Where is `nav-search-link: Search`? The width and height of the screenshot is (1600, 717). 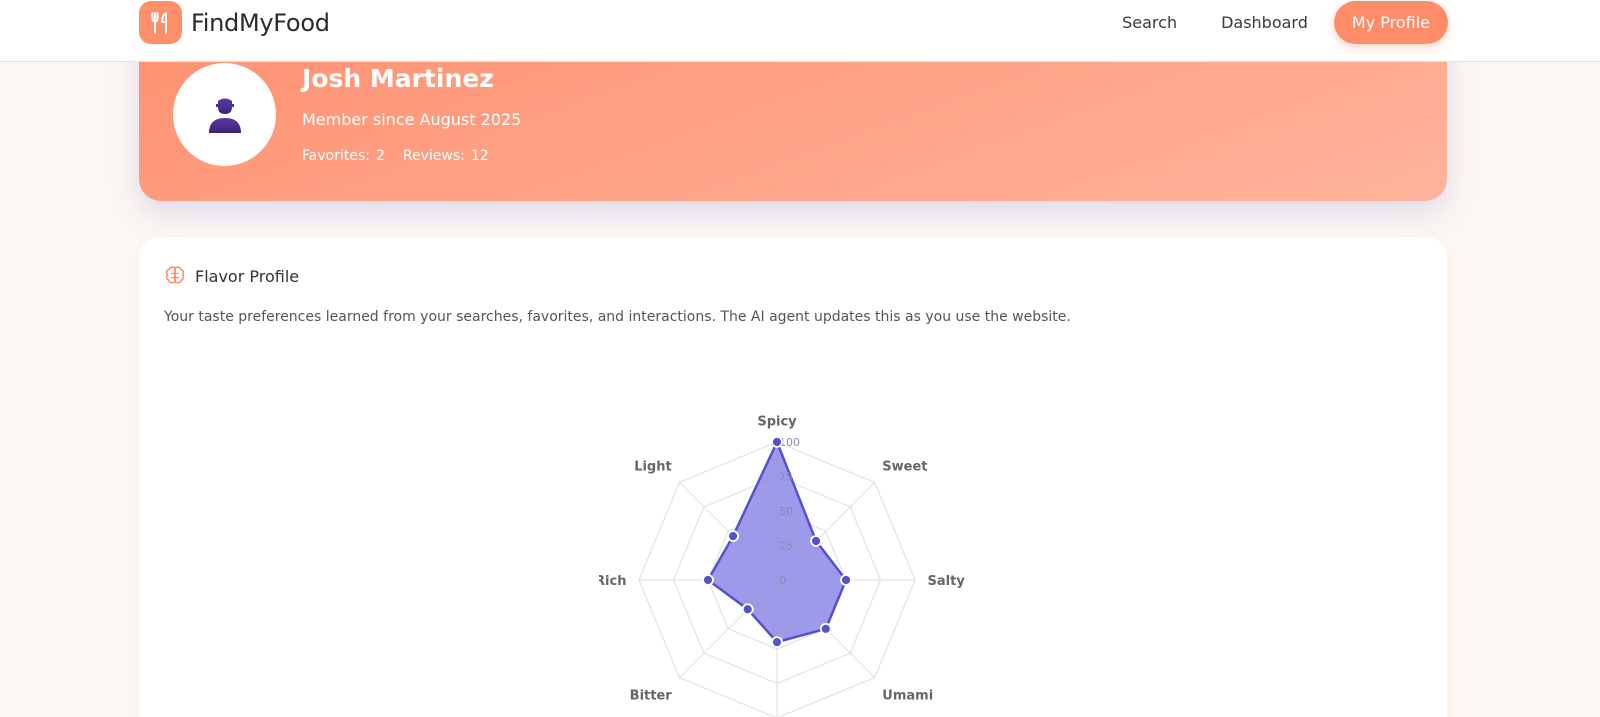 nav-search-link: Search is located at coordinates (1149, 22).